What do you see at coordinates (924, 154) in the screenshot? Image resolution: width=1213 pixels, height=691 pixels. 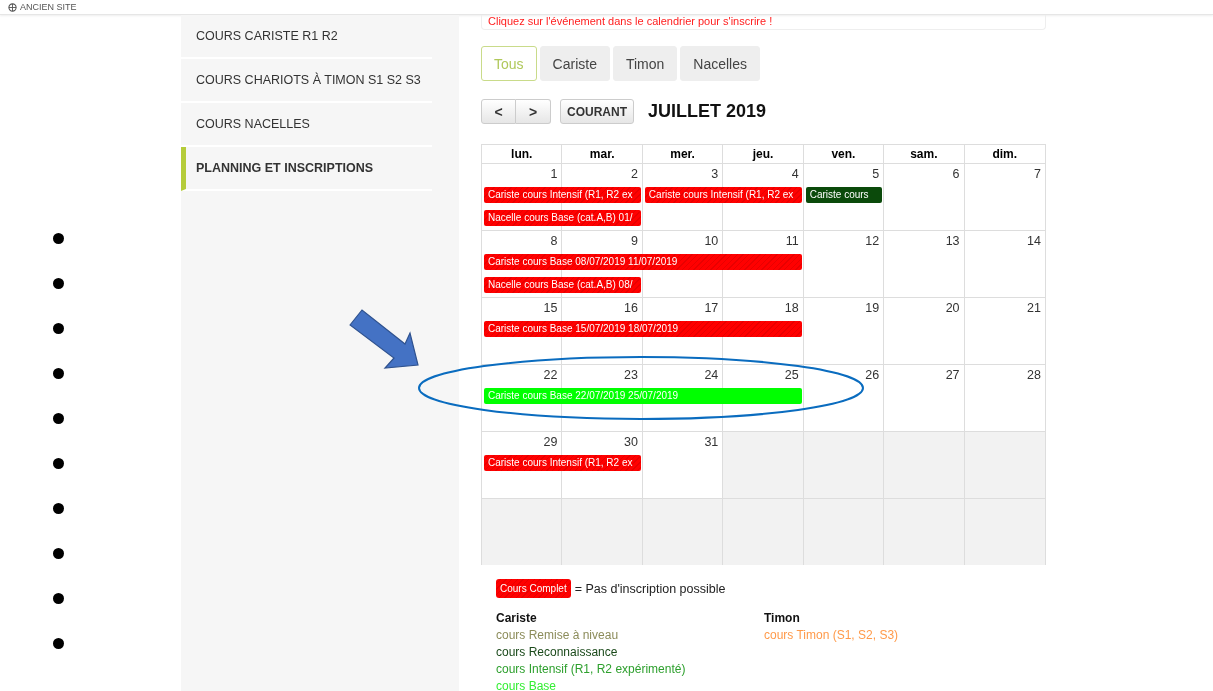 I see `weekday-header: sam.` at bounding box center [924, 154].